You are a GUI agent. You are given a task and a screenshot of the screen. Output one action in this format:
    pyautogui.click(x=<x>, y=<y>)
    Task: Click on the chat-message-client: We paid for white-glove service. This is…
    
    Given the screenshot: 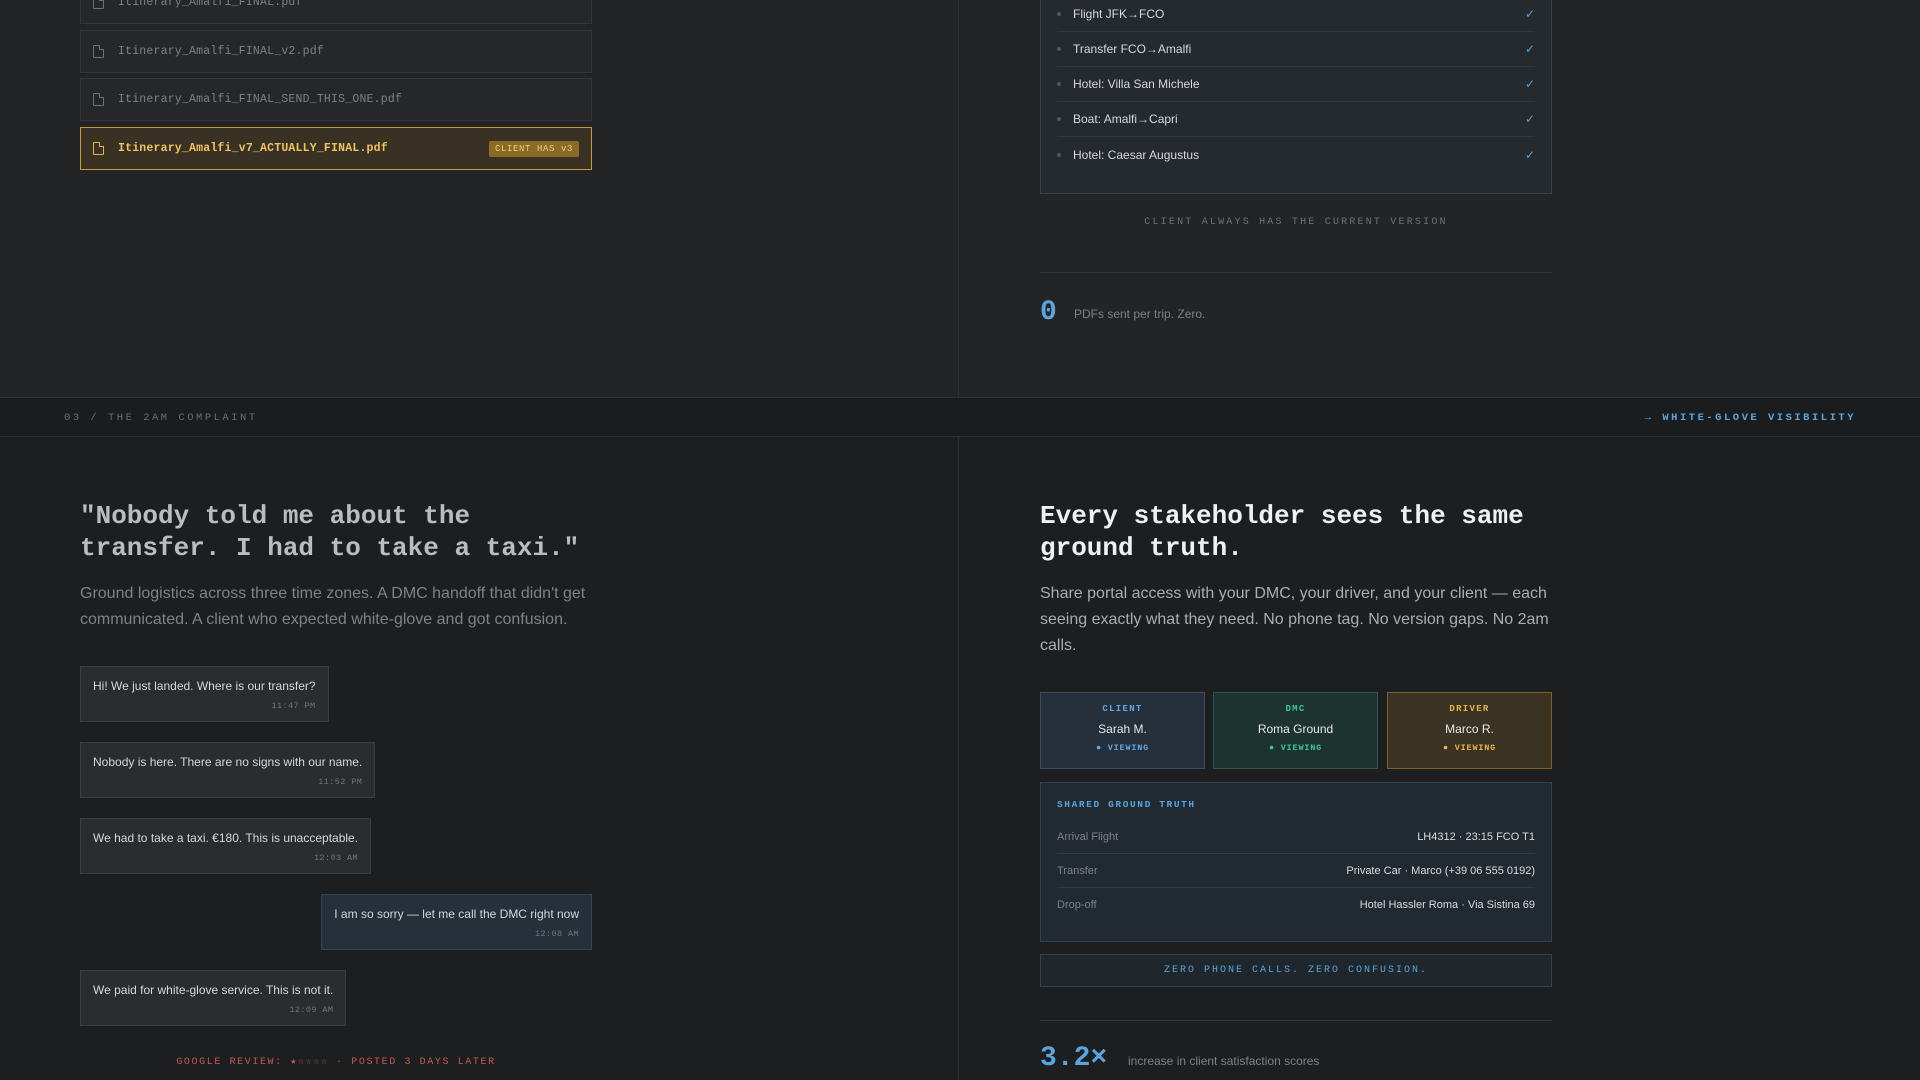 What is the action you would take?
    pyautogui.click(x=213, y=998)
    